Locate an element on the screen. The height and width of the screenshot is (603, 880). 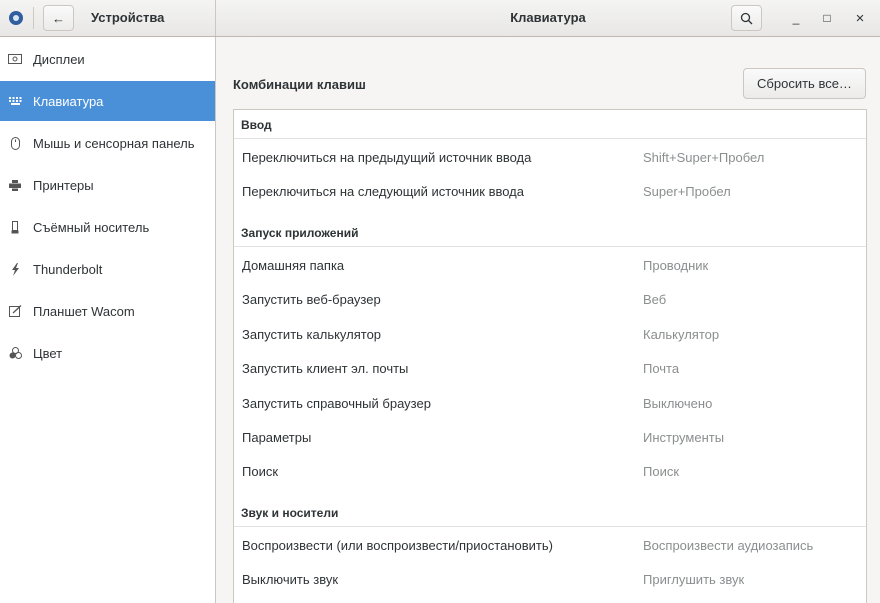
maximize-button: □ is located at coordinates (827, 18).